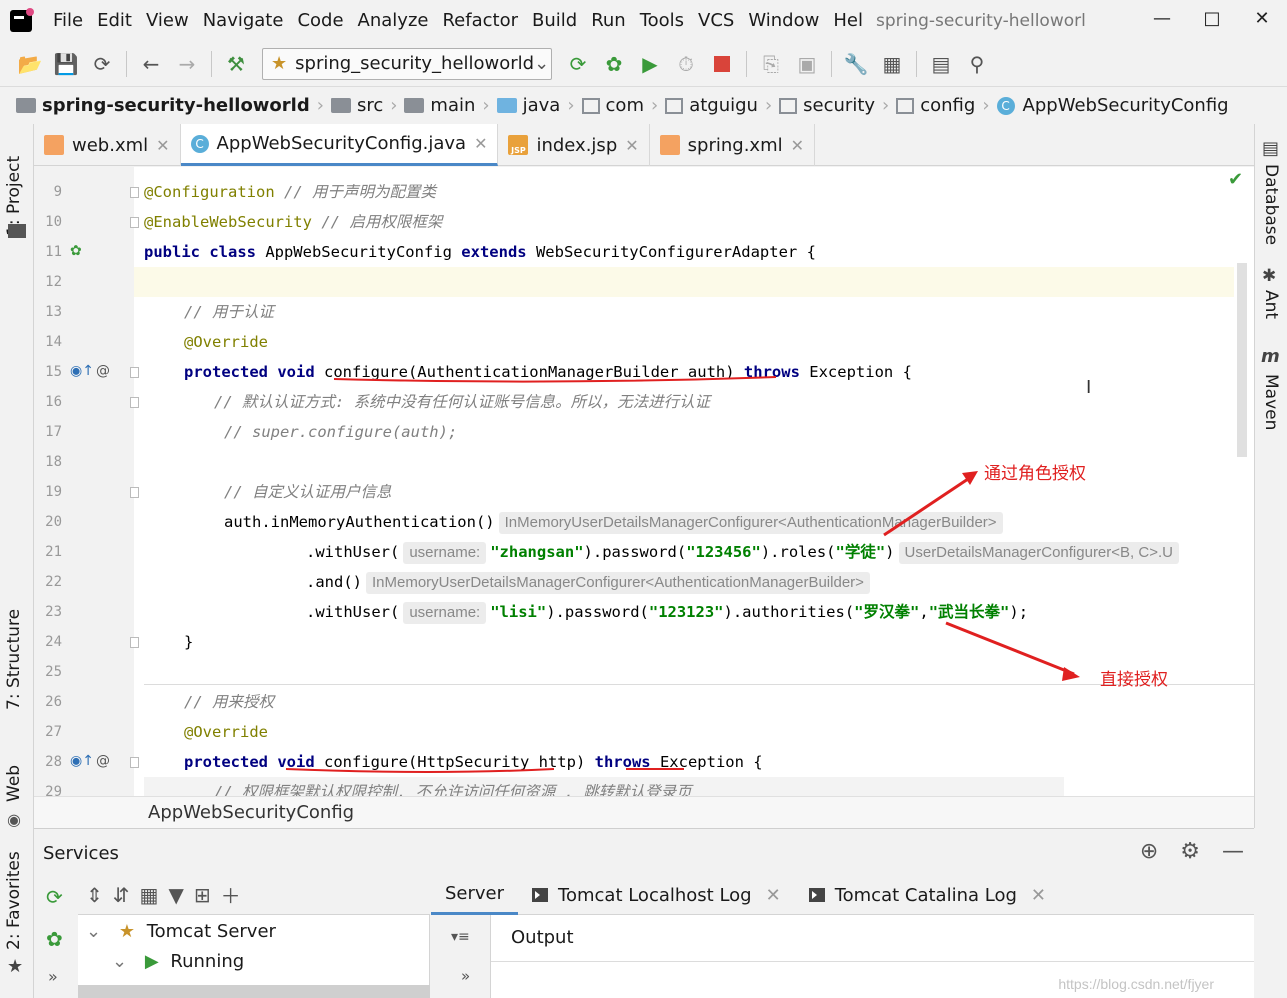 The image size is (1287, 998). I want to click on expand-all-icon: ⇕, so click(94, 895).